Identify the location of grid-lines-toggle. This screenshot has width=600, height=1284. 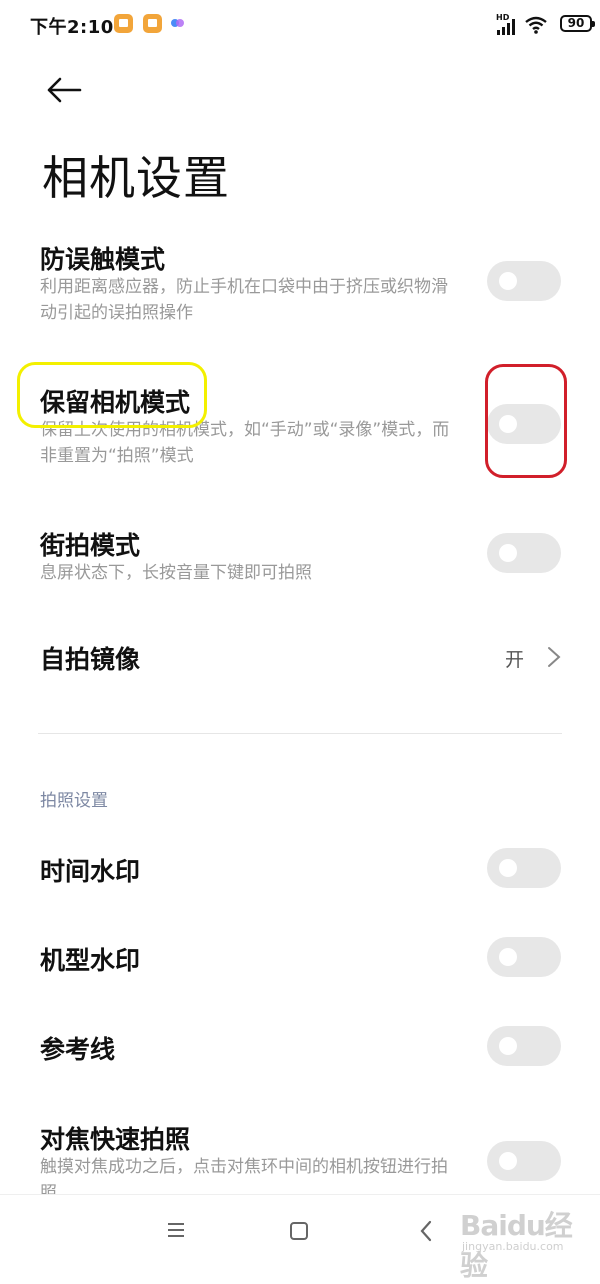
(524, 1046).